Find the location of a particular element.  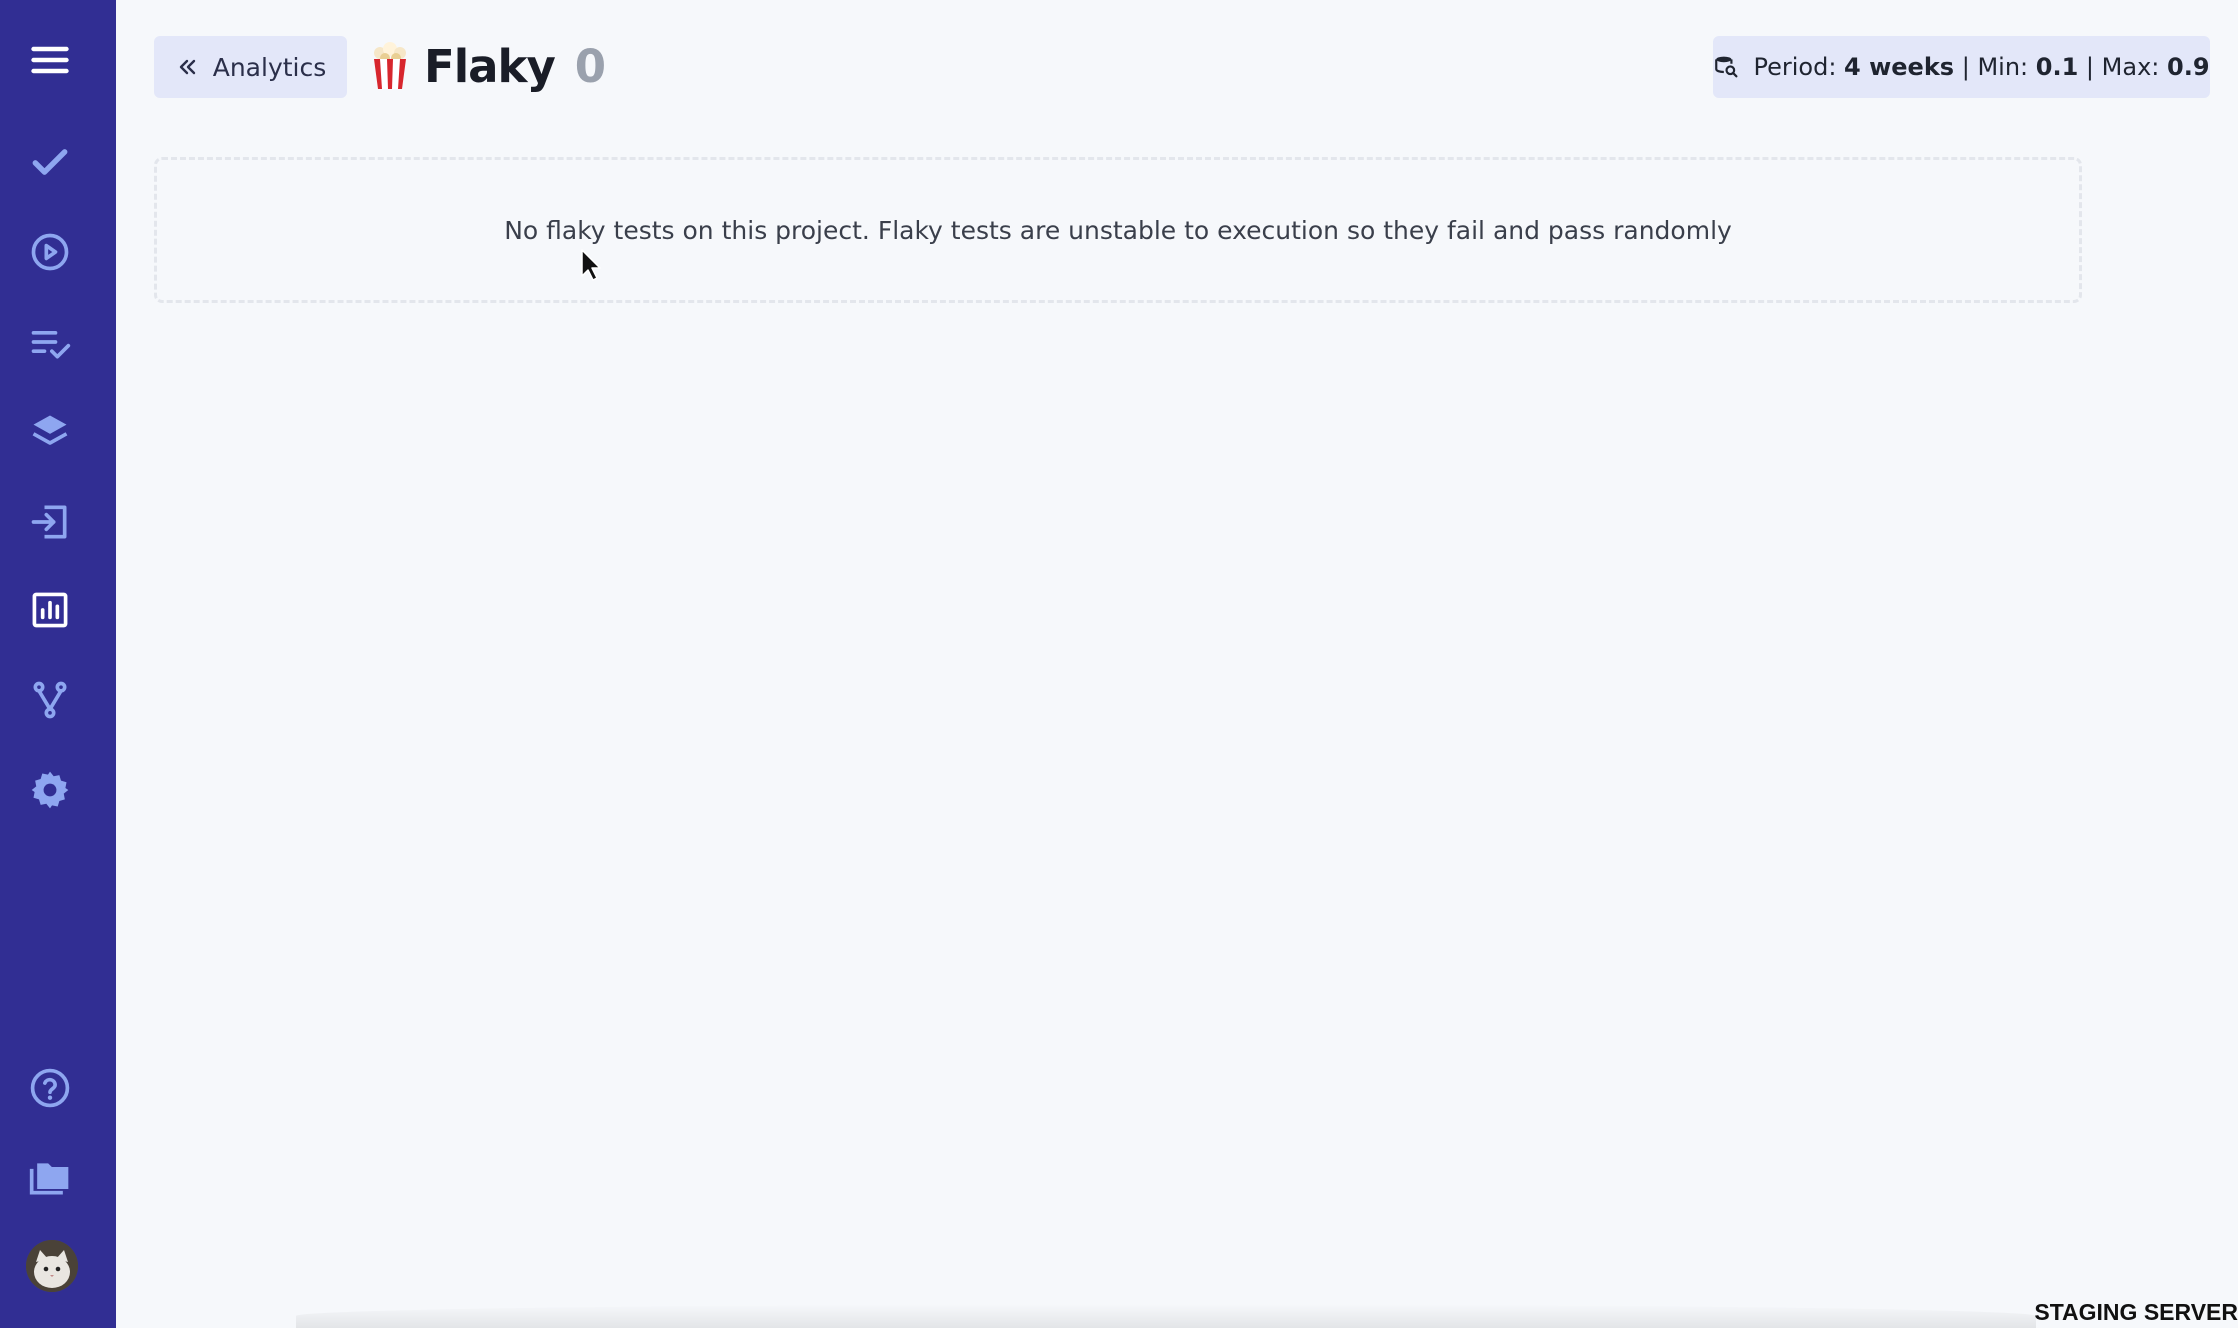

double-chevron-left-icon is located at coordinates (187, 67).